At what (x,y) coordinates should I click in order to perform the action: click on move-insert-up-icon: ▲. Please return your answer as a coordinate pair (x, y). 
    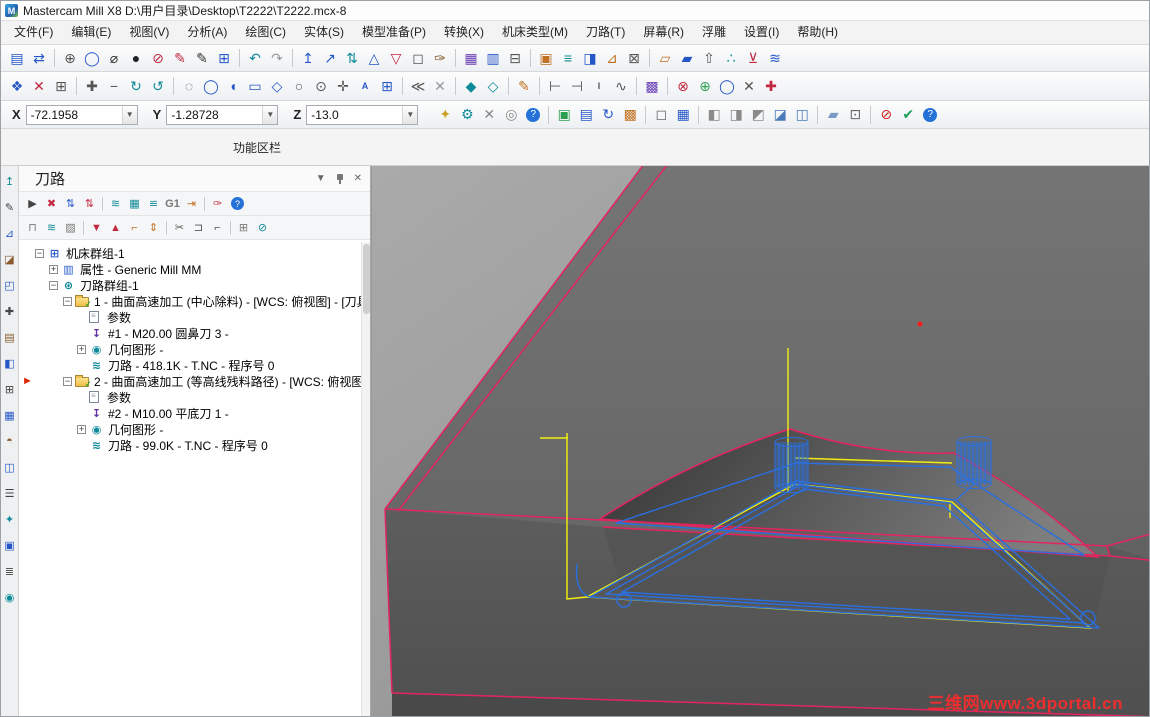
    Looking at the image, I should click on (115, 227).